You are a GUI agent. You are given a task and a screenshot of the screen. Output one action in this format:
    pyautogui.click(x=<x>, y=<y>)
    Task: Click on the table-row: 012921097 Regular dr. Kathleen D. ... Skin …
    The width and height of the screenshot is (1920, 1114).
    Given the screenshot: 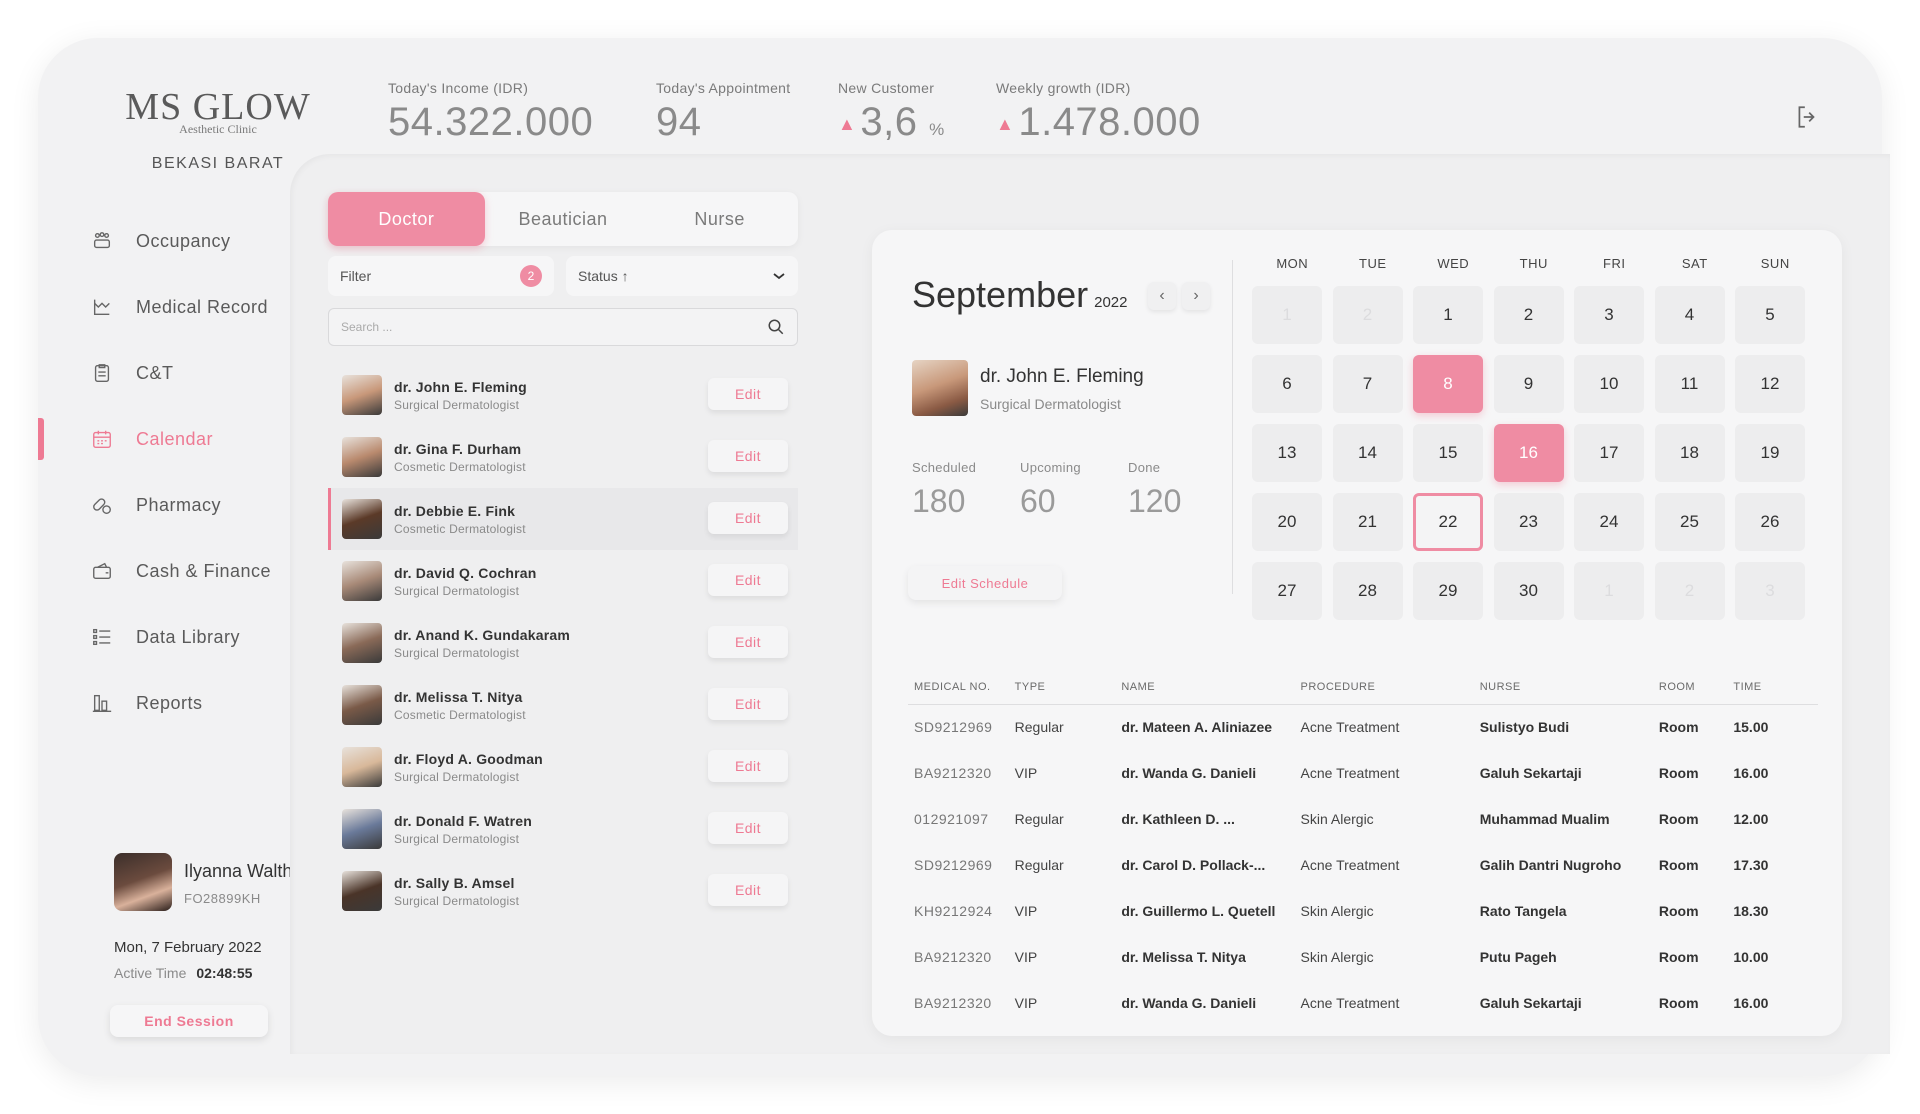 What is the action you would take?
    pyautogui.click(x=1363, y=819)
    